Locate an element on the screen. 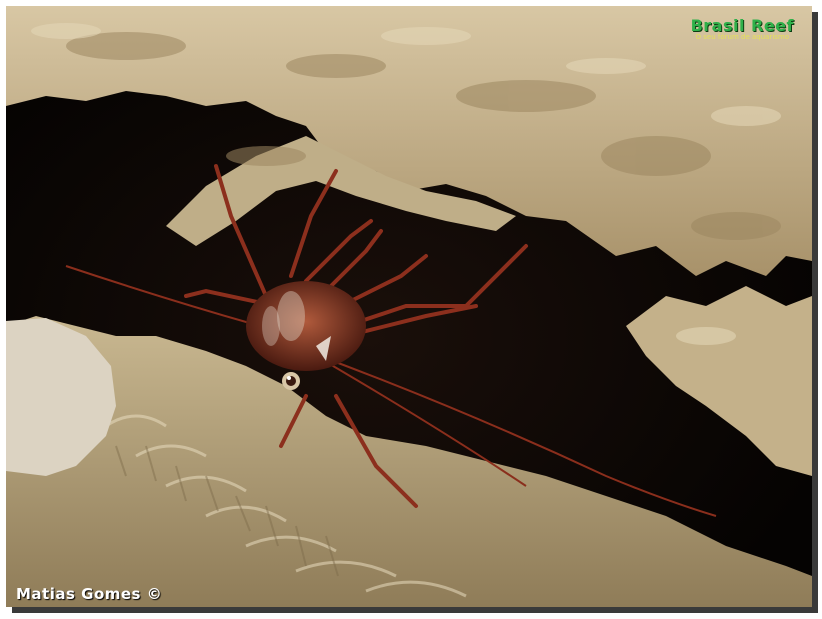 The width and height of the screenshot is (822, 619). frame-shadow-bottom is located at coordinates (415, 610).